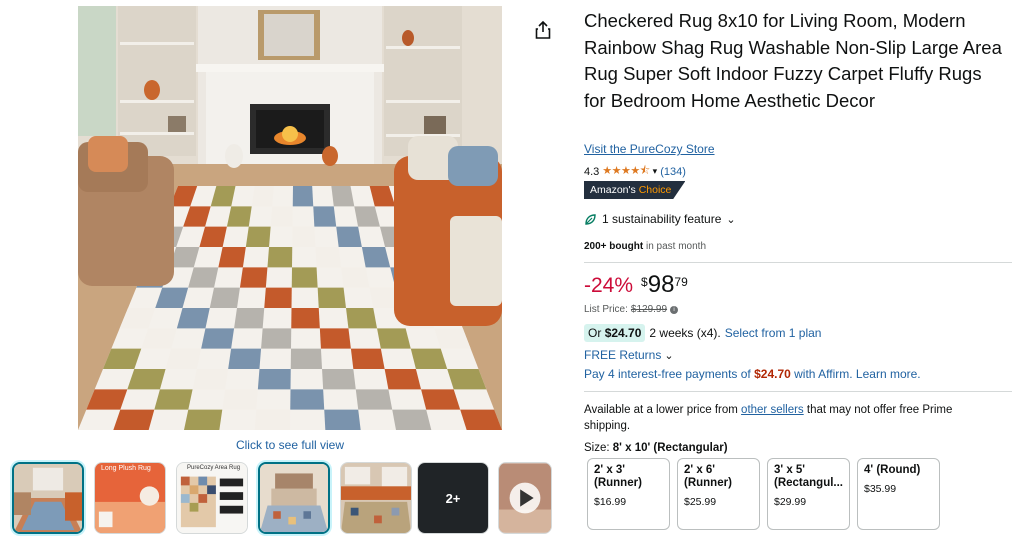 The height and width of the screenshot is (540, 1024). Describe the element at coordinates (667, 374) in the screenshot. I see `affirm-prefix: Pay 4 interest-free payments of` at that location.